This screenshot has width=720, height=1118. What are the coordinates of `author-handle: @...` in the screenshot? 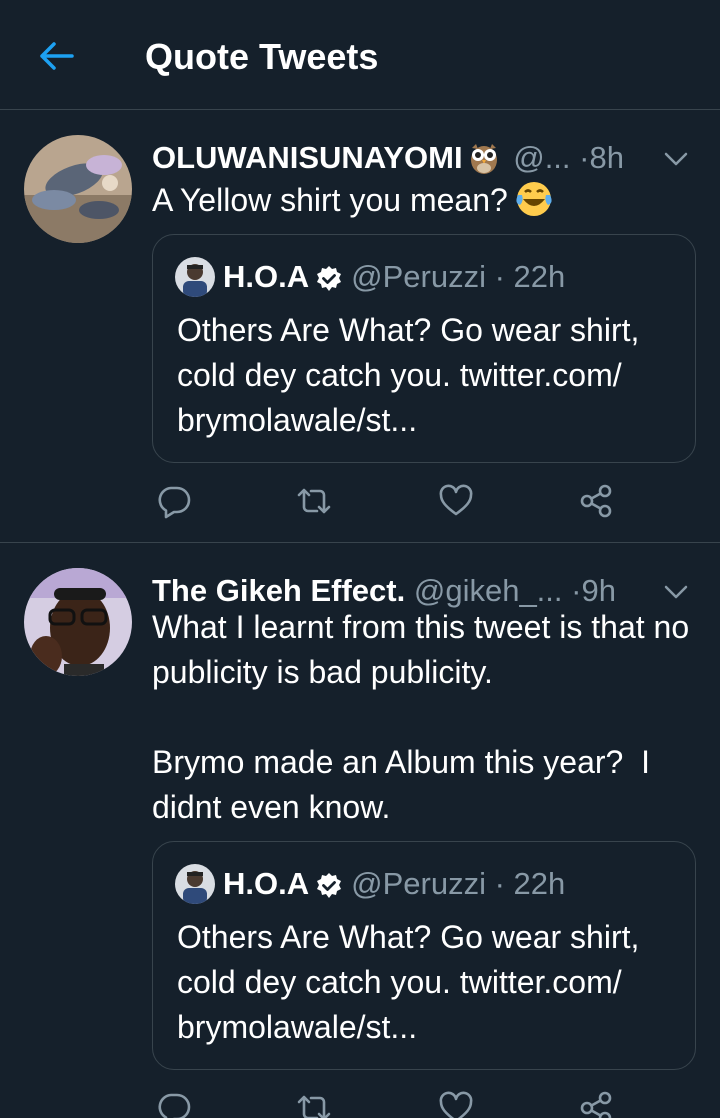 It's located at (541, 157).